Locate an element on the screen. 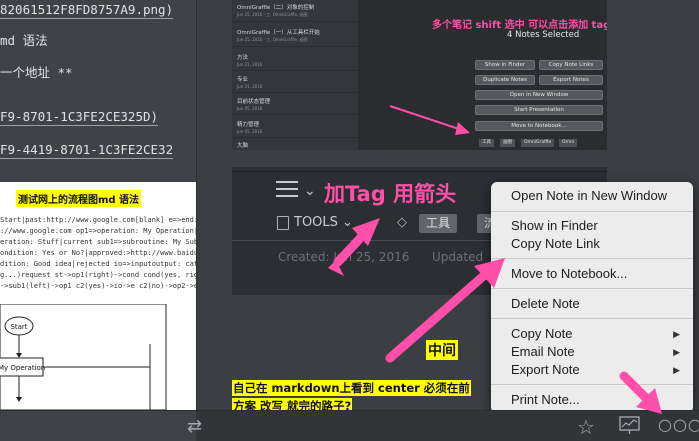 This screenshot has height=441, width=699. note-list-title: 专业 is located at coordinates (243, 80).